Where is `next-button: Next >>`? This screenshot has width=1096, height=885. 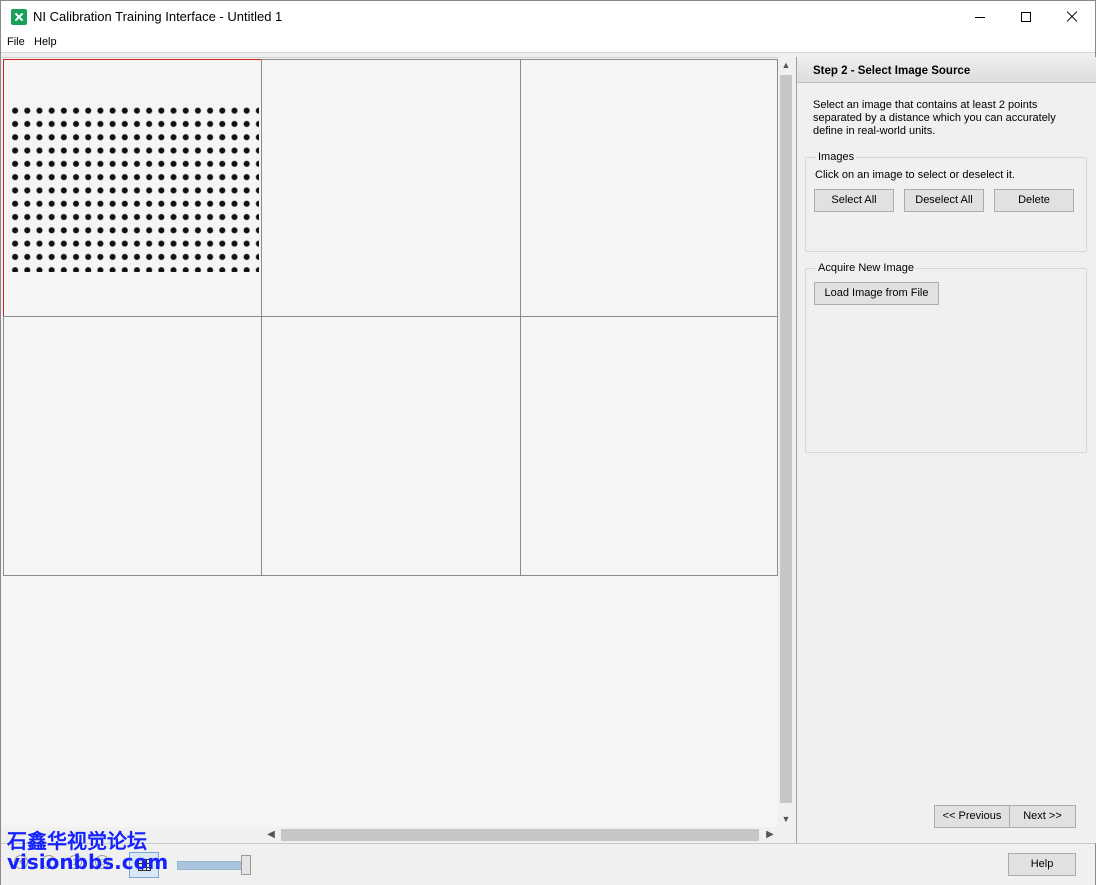
next-button: Next >> is located at coordinates (1042, 816).